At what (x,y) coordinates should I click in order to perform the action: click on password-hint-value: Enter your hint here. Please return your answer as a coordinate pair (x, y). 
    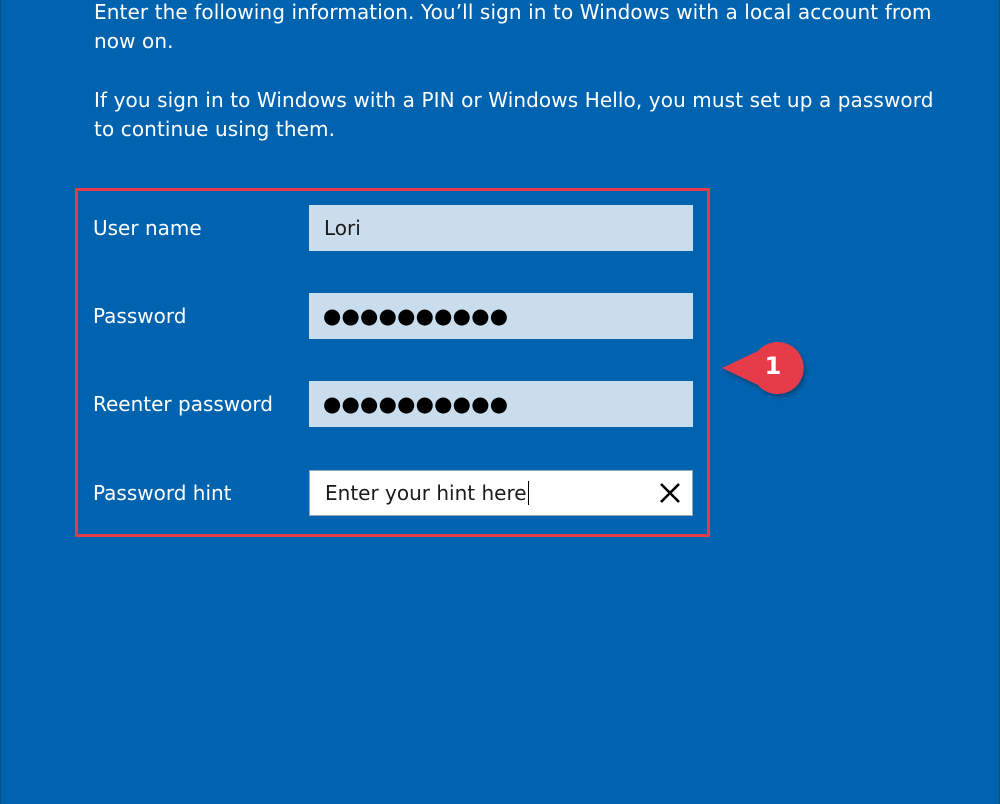
    Looking at the image, I should click on (427, 493).